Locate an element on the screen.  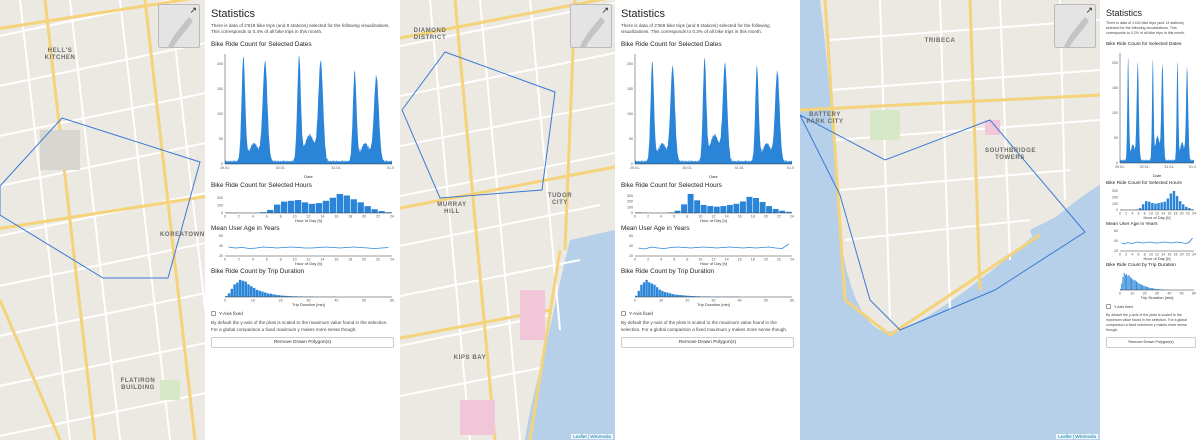
y-tick-label: 150 is located at coordinates (630, 90).